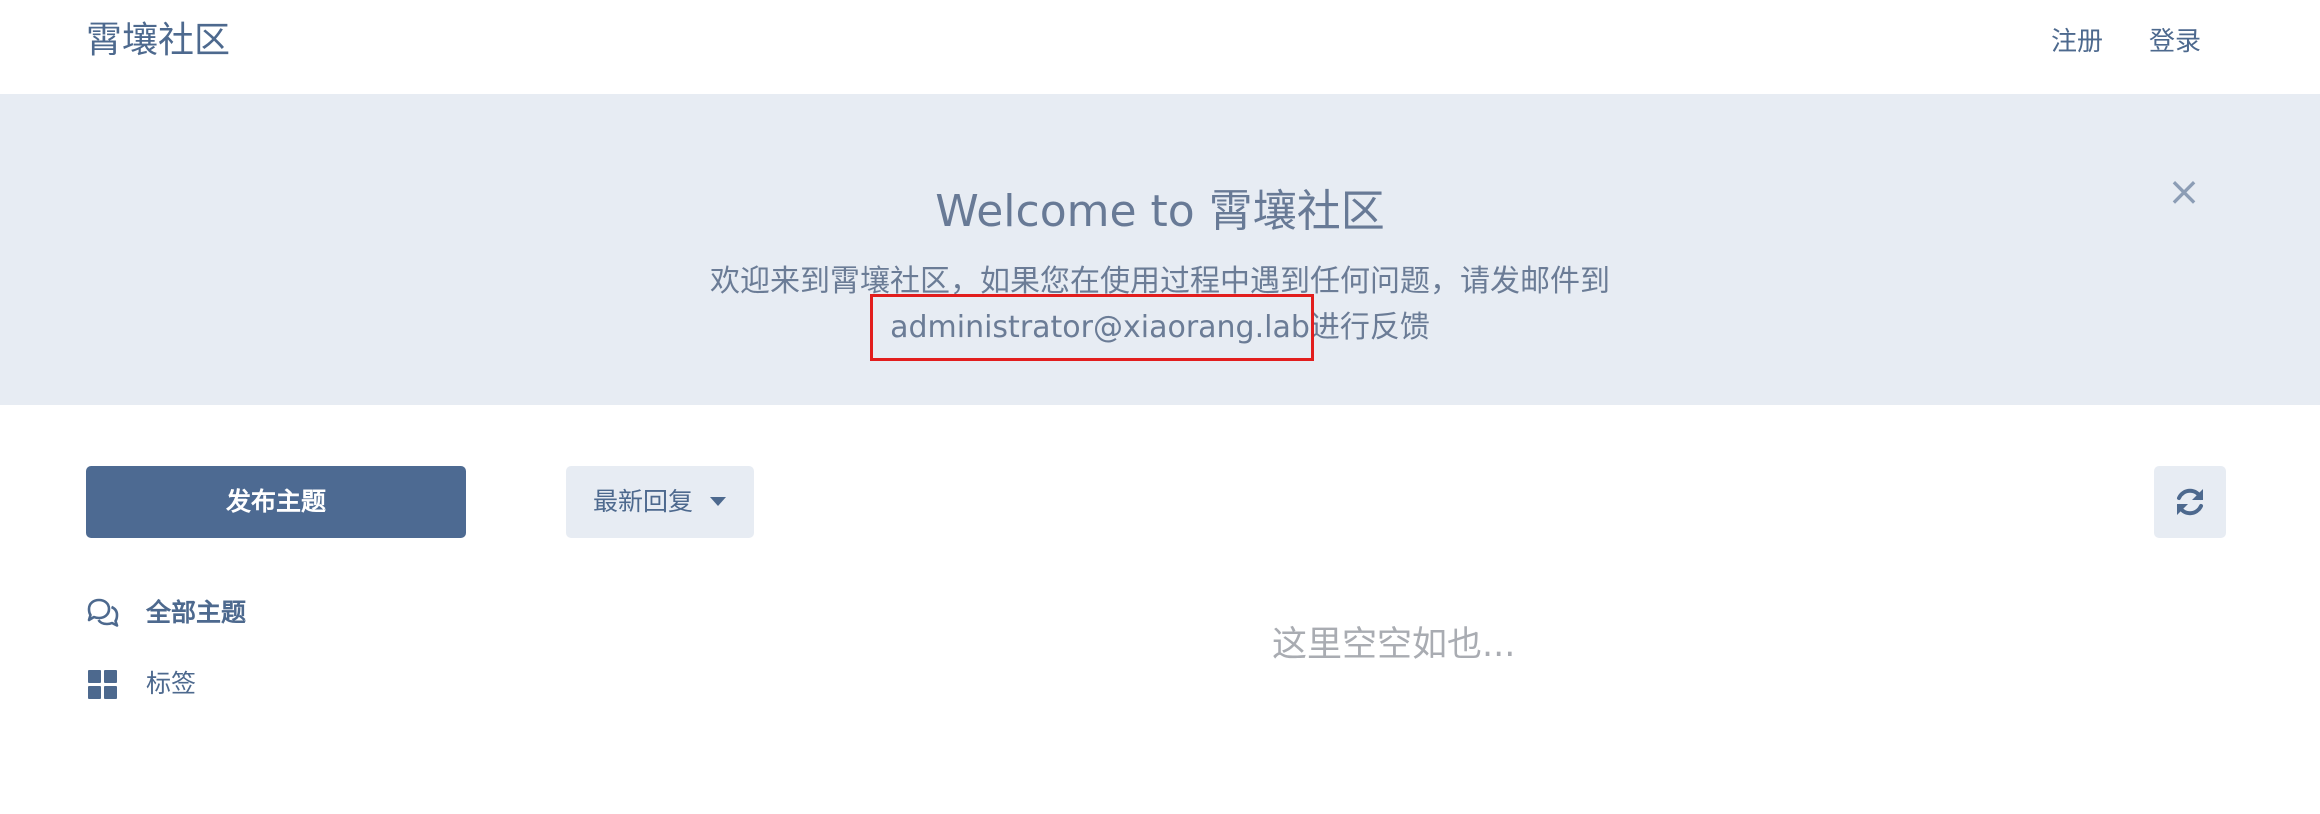 The width and height of the screenshot is (2320, 814). Describe the element at coordinates (1092, 327) in the screenshot. I see `email-address: administrator@xiaorang.lab` at that location.